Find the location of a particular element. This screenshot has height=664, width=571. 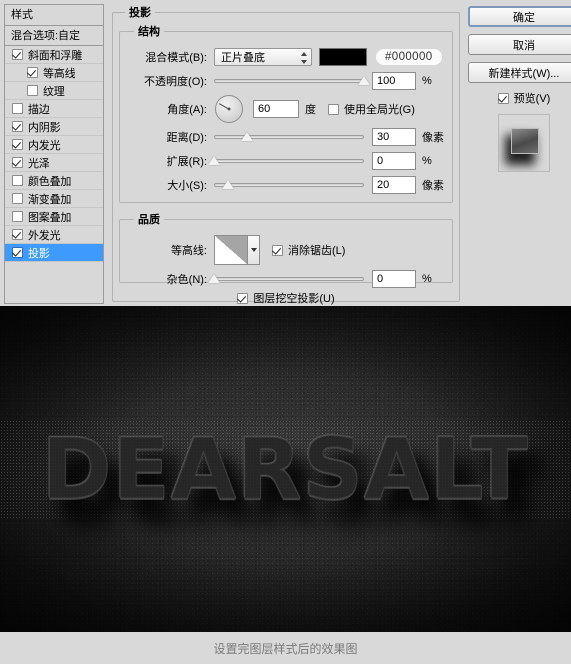

drop-shadow-group-title: 投影 is located at coordinates (140, 13).